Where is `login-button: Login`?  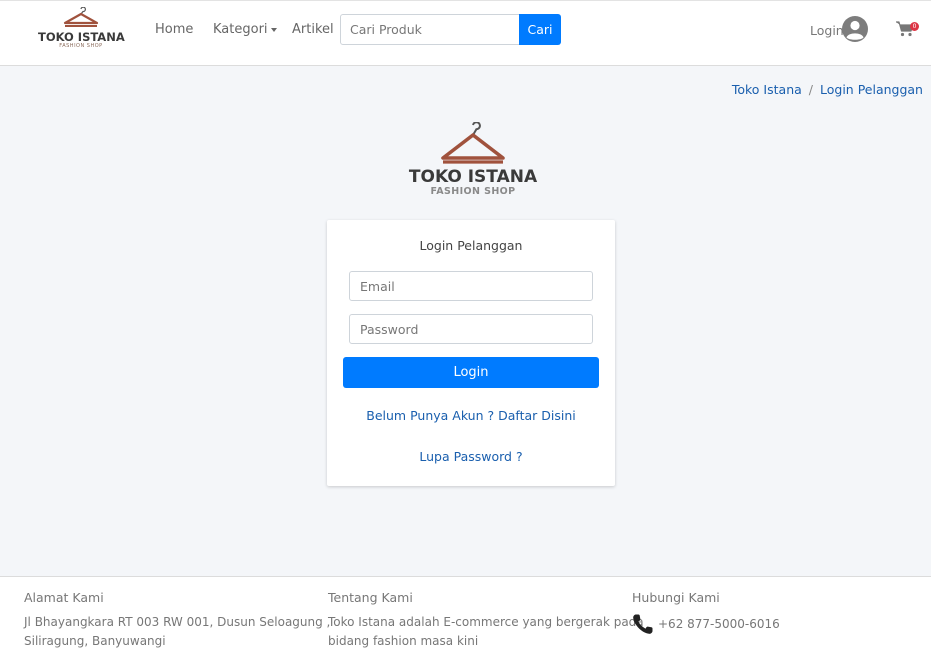 login-button: Login is located at coordinates (471, 372).